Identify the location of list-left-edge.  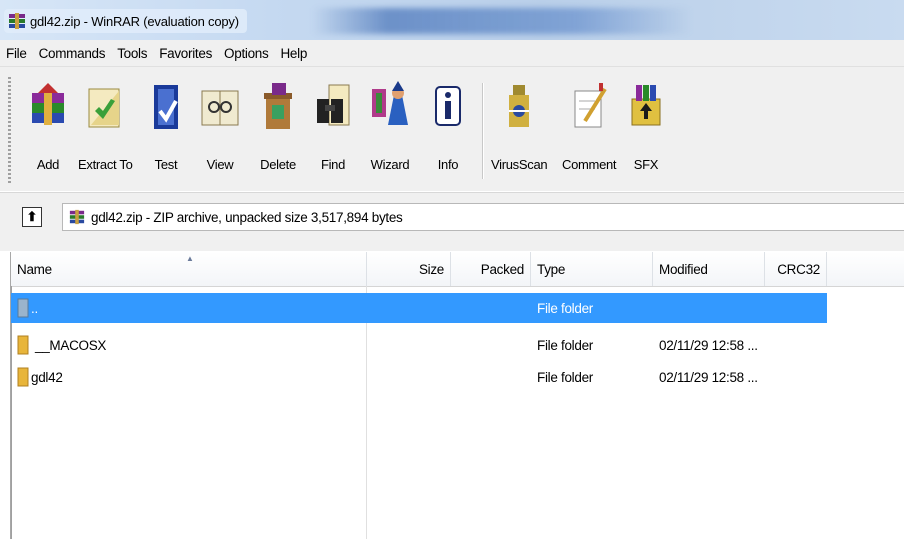
(11, 412).